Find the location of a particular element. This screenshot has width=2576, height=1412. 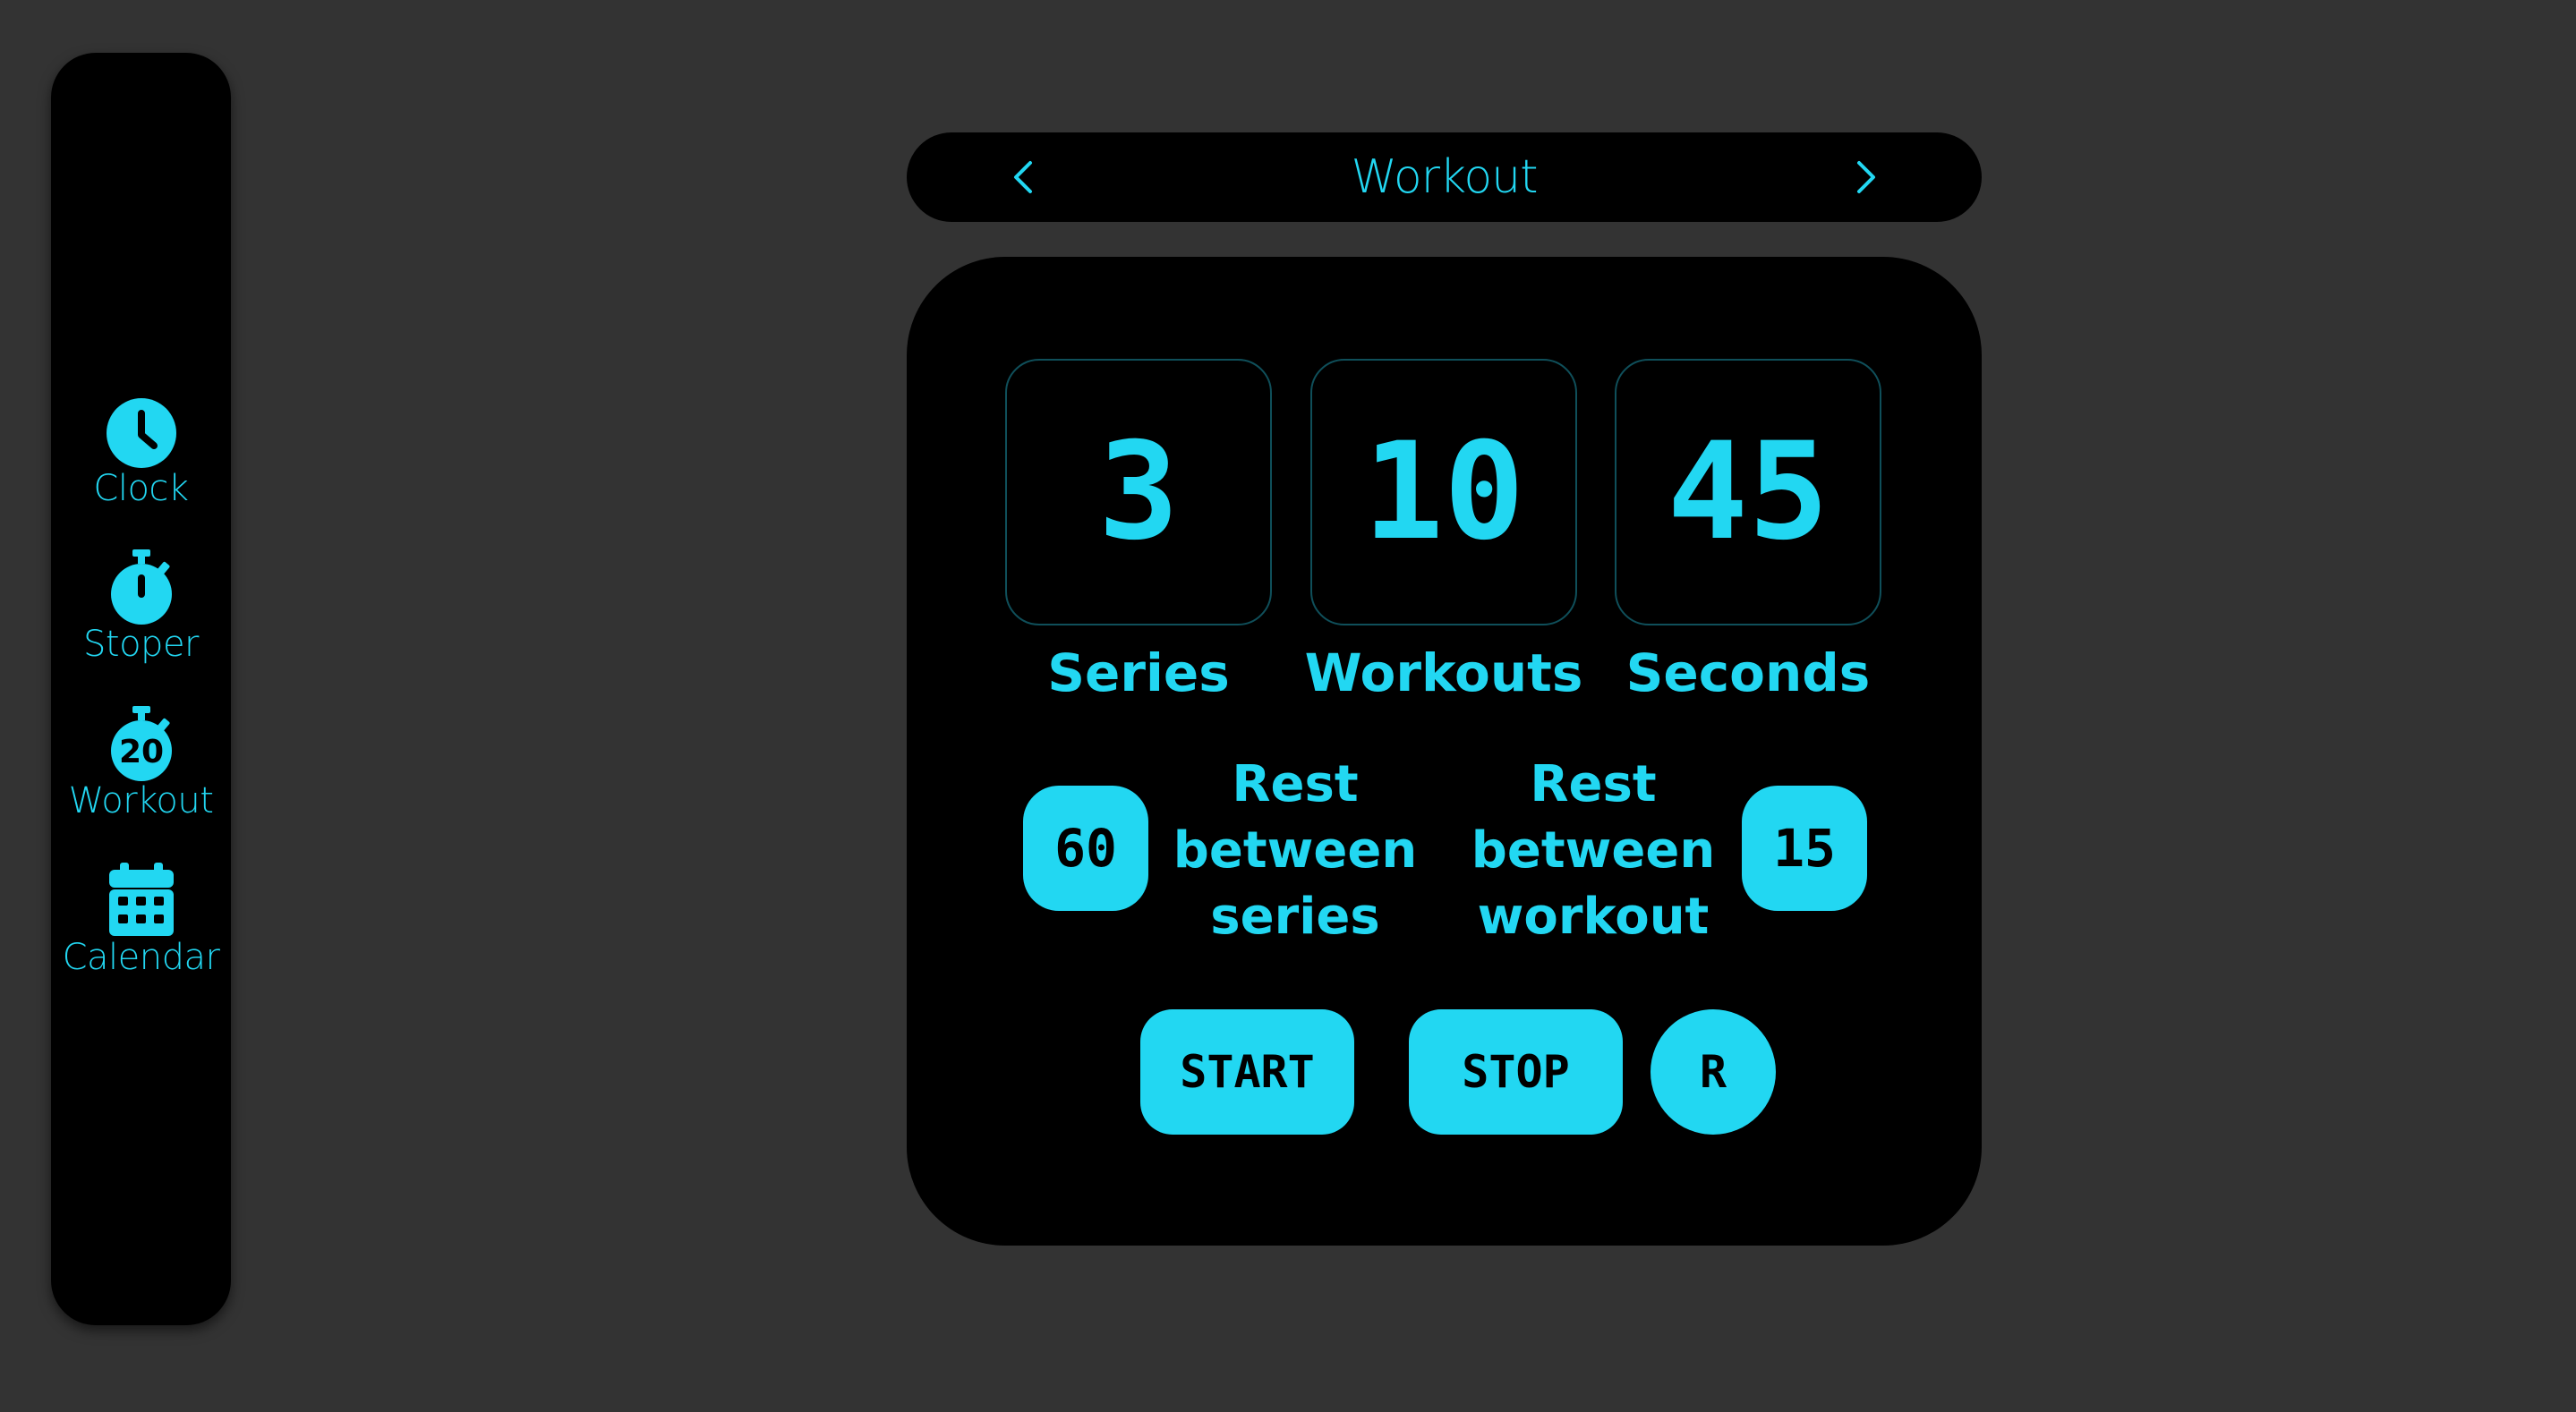

rest-between-workout-value: 15 is located at coordinates (1804, 849).